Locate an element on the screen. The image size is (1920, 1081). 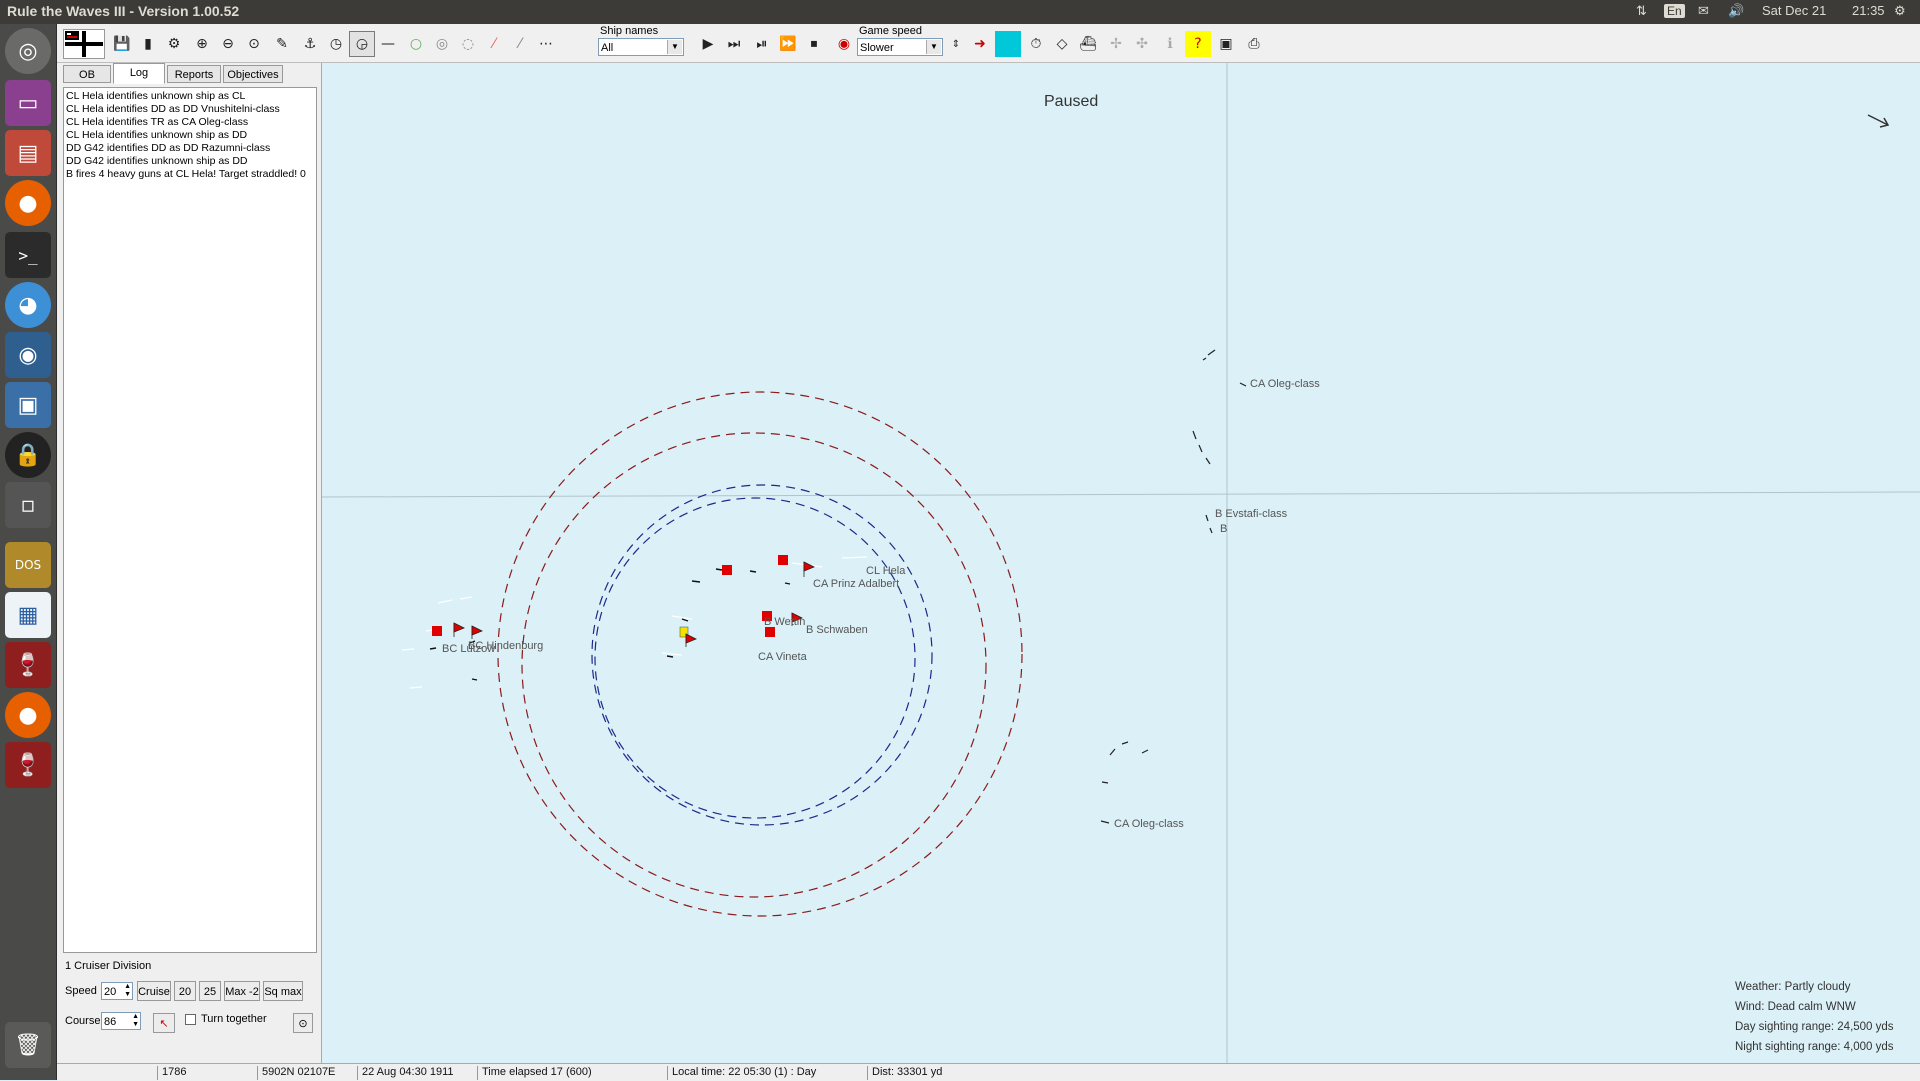
speed-spinner-icon: ⇕ is located at coordinates (956, 44).